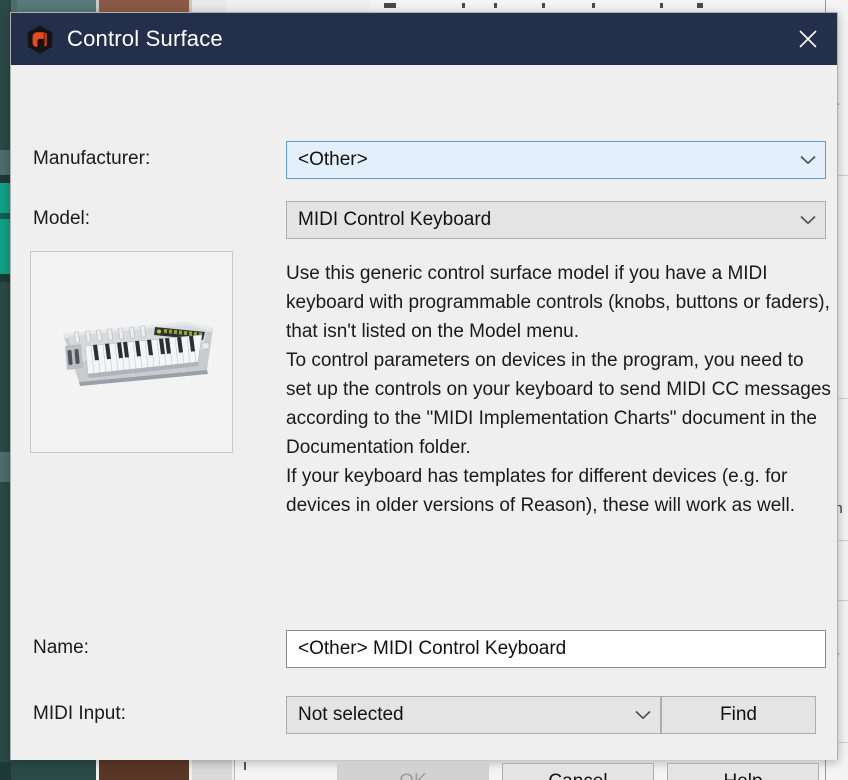  I want to click on name-label: Name:, so click(61, 647).